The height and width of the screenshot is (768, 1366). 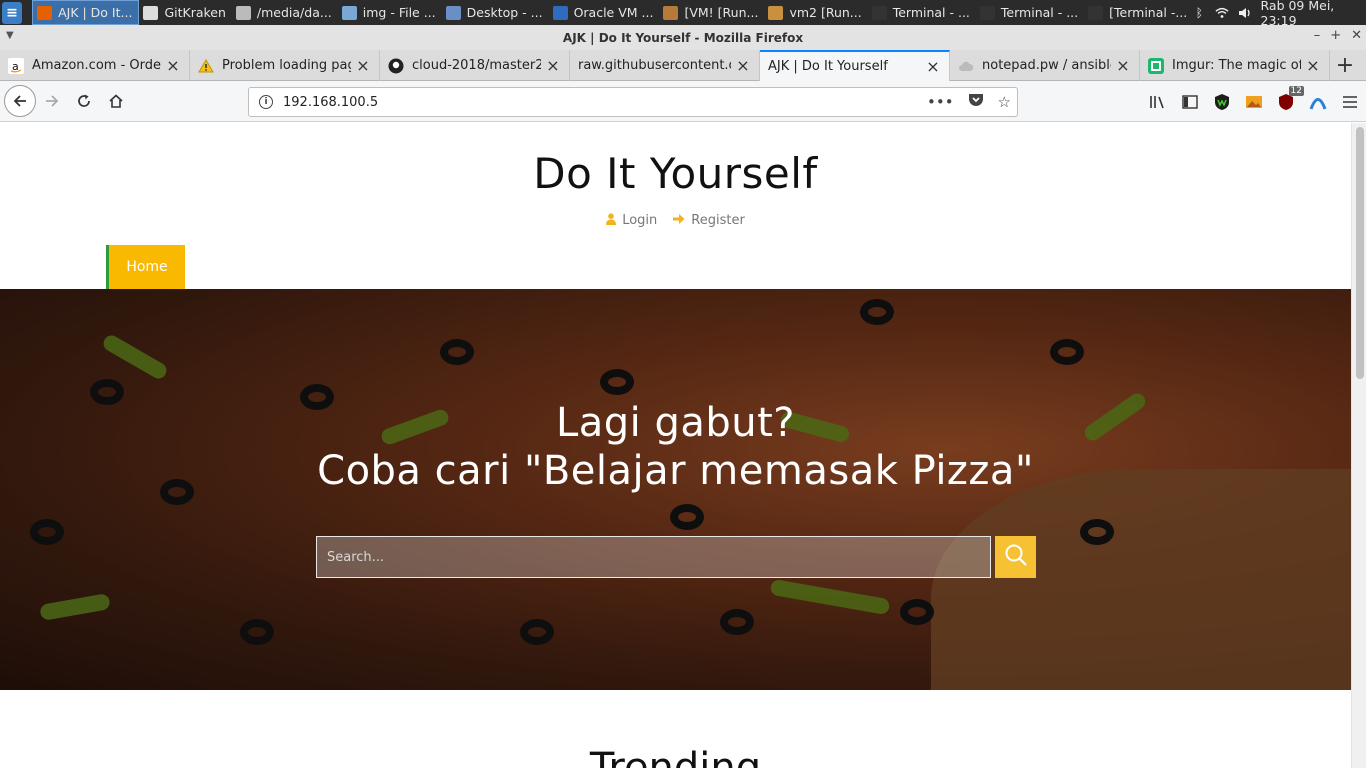 I want to click on main-nav: Home, so click(x=145, y=267).